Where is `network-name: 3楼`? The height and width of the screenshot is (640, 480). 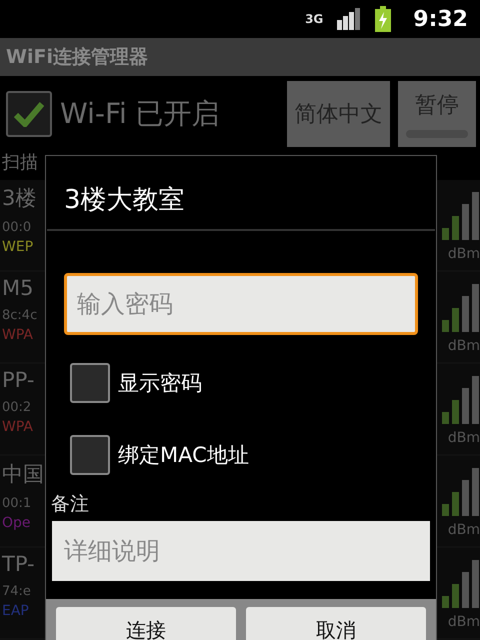 network-name: 3楼 is located at coordinates (20, 198).